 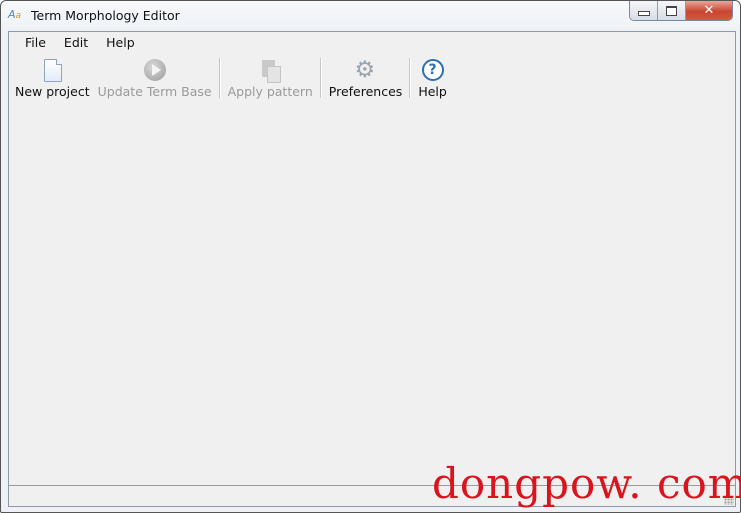 I want to click on window-title: Term Morphology Editor, so click(x=105, y=15).